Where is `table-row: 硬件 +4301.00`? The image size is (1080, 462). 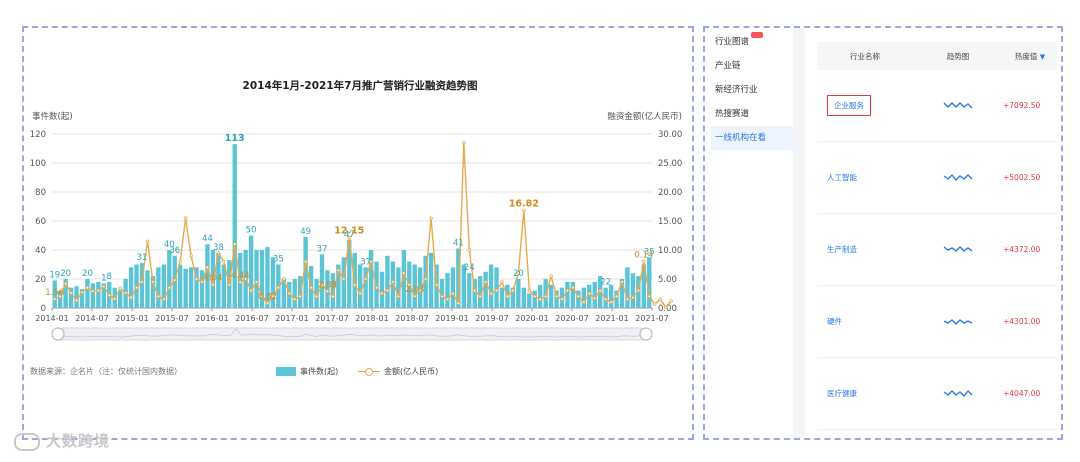 table-row: 硬件 +4301.00 is located at coordinates (937, 322).